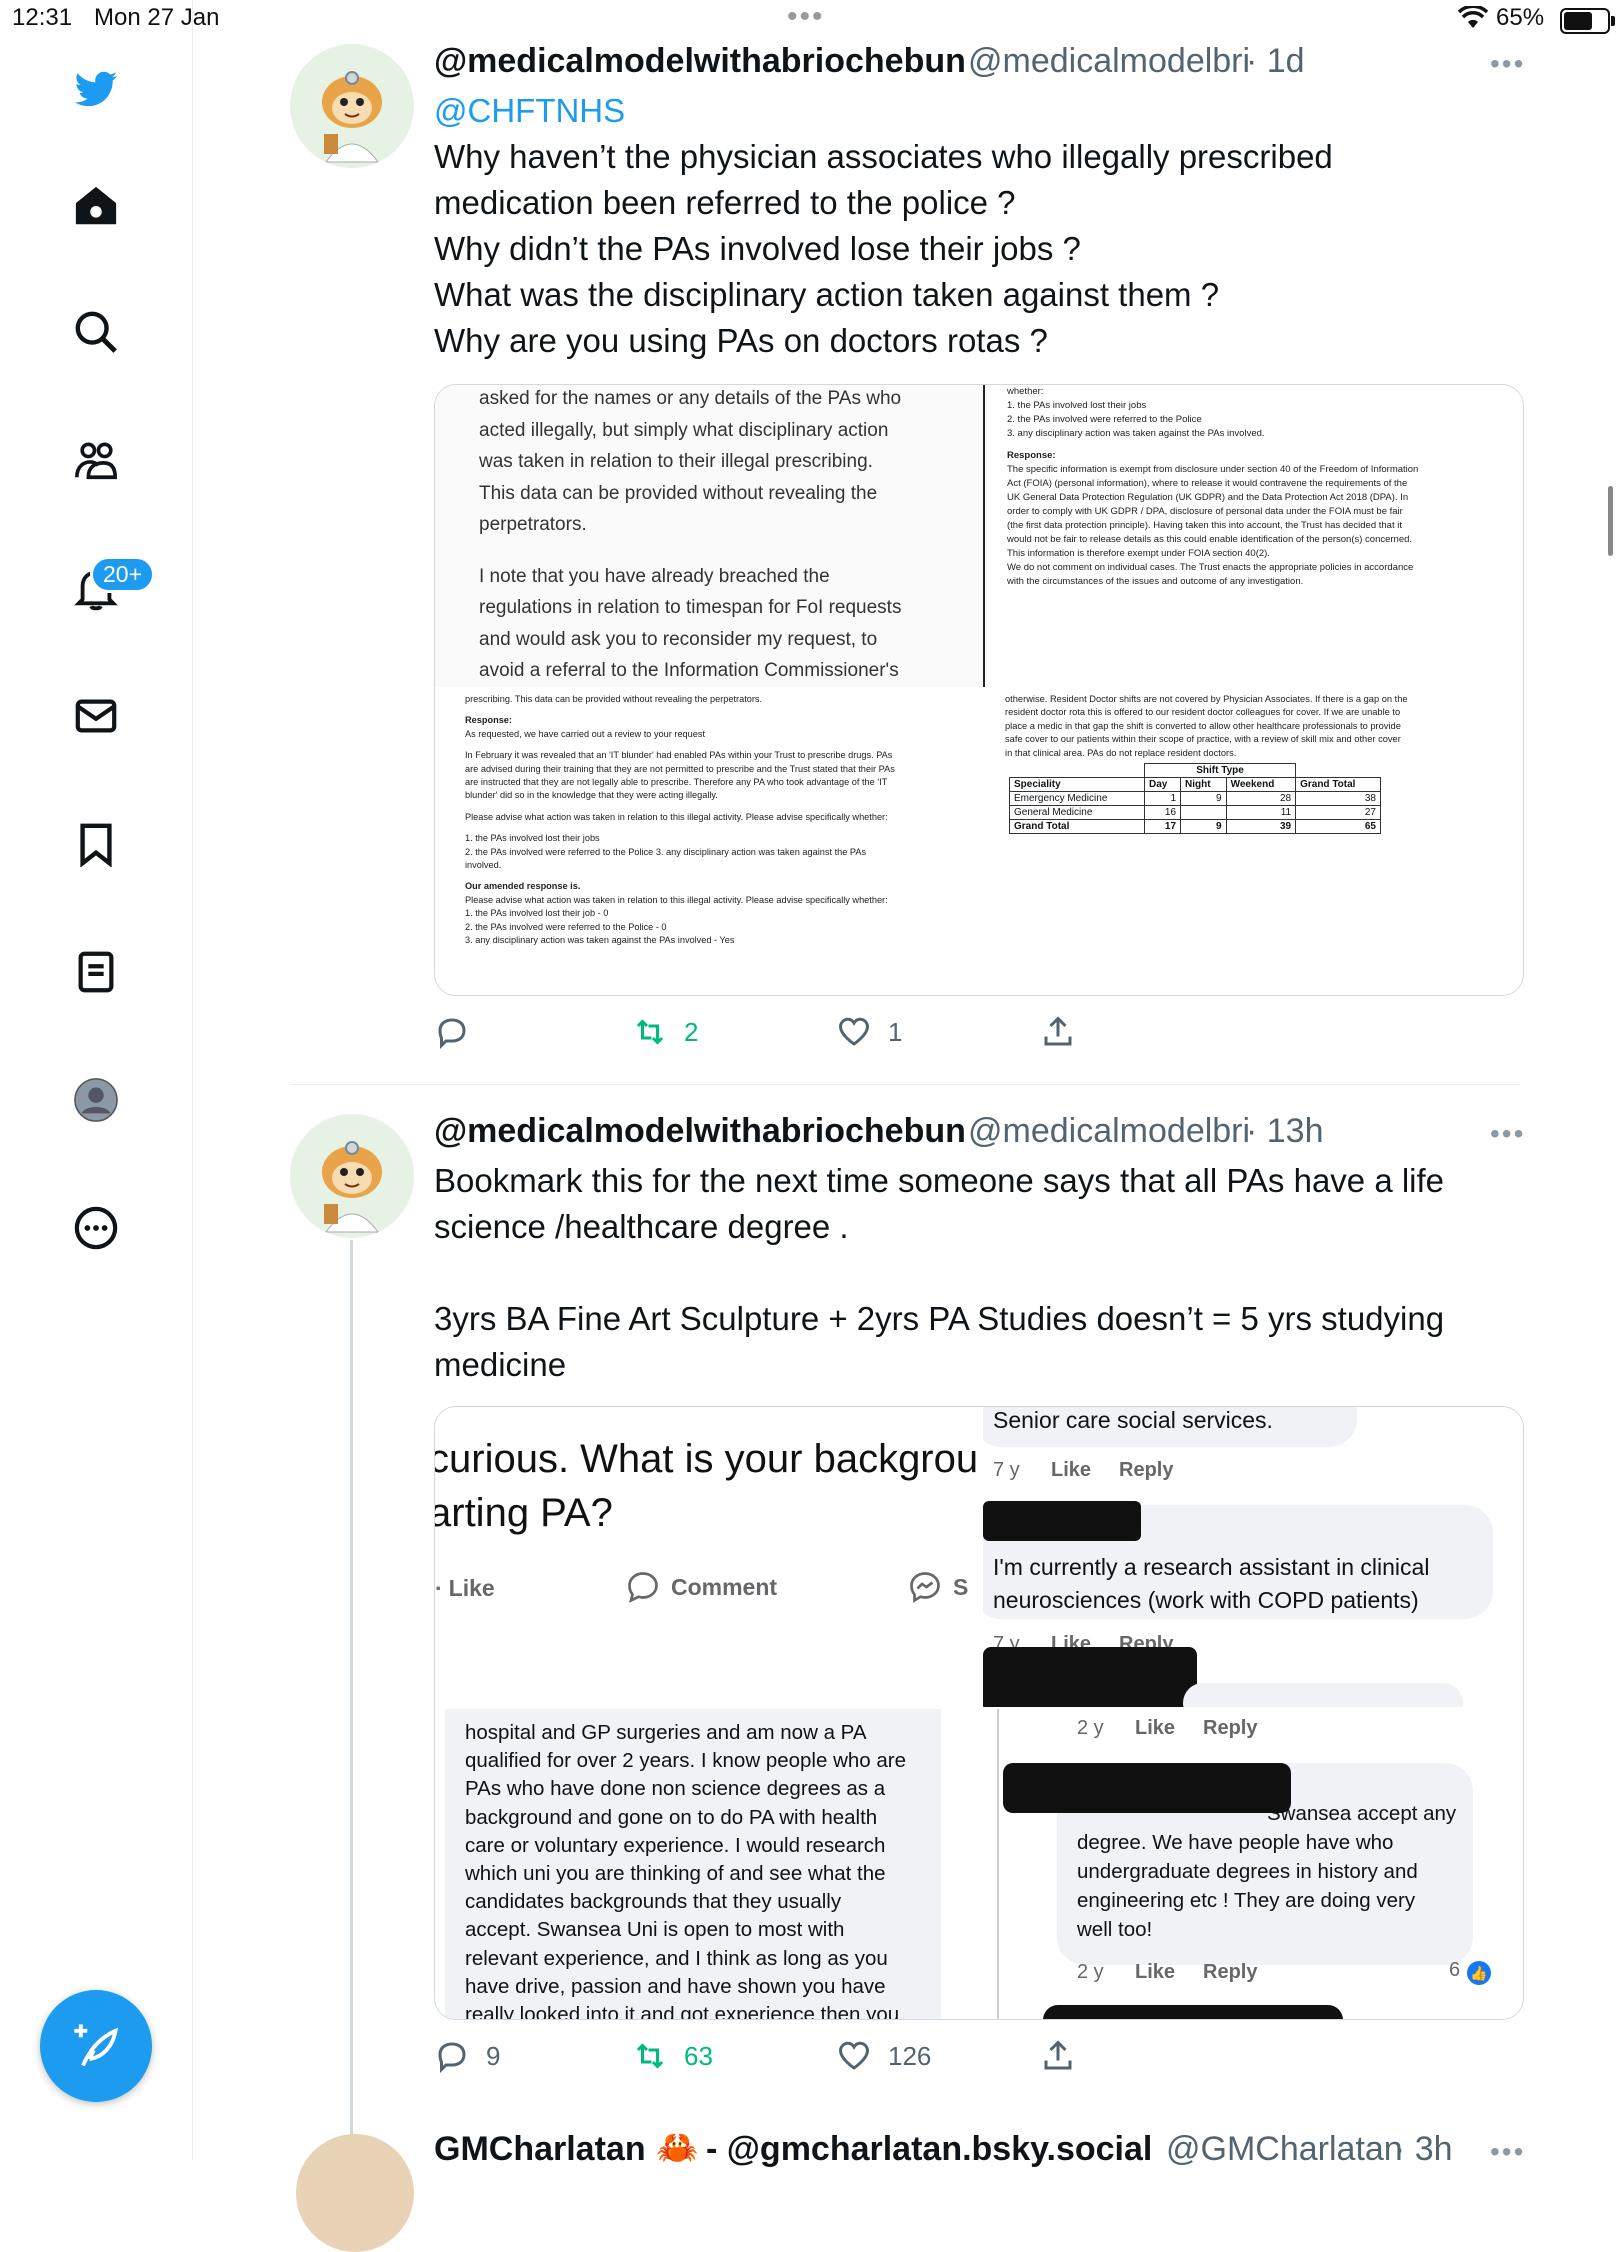 The height and width of the screenshot is (2252, 1620). What do you see at coordinates (465, 1588) in the screenshot?
I see `fb-like-button: · Like` at bounding box center [465, 1588].